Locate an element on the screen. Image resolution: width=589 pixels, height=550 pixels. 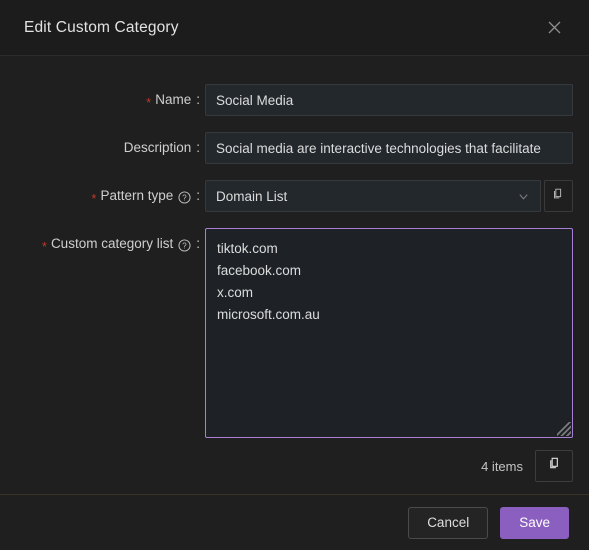
list-item: x.com is located at coordinates (235, 292).